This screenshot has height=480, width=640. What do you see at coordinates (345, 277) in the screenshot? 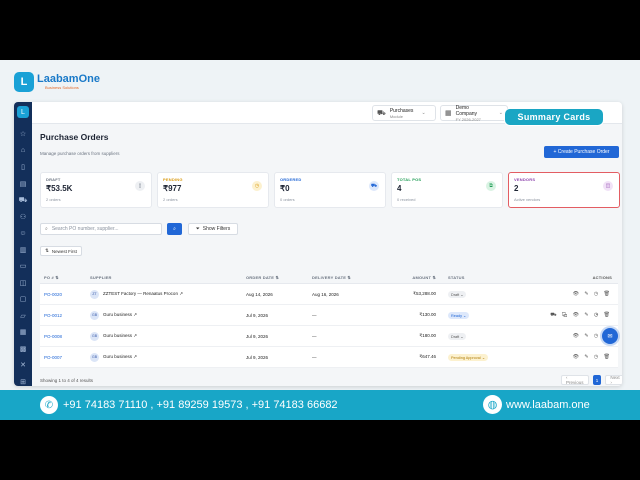
I see `column-delivery-date: DELIVERY DATE ⇅` at bounding box center [345, 277].